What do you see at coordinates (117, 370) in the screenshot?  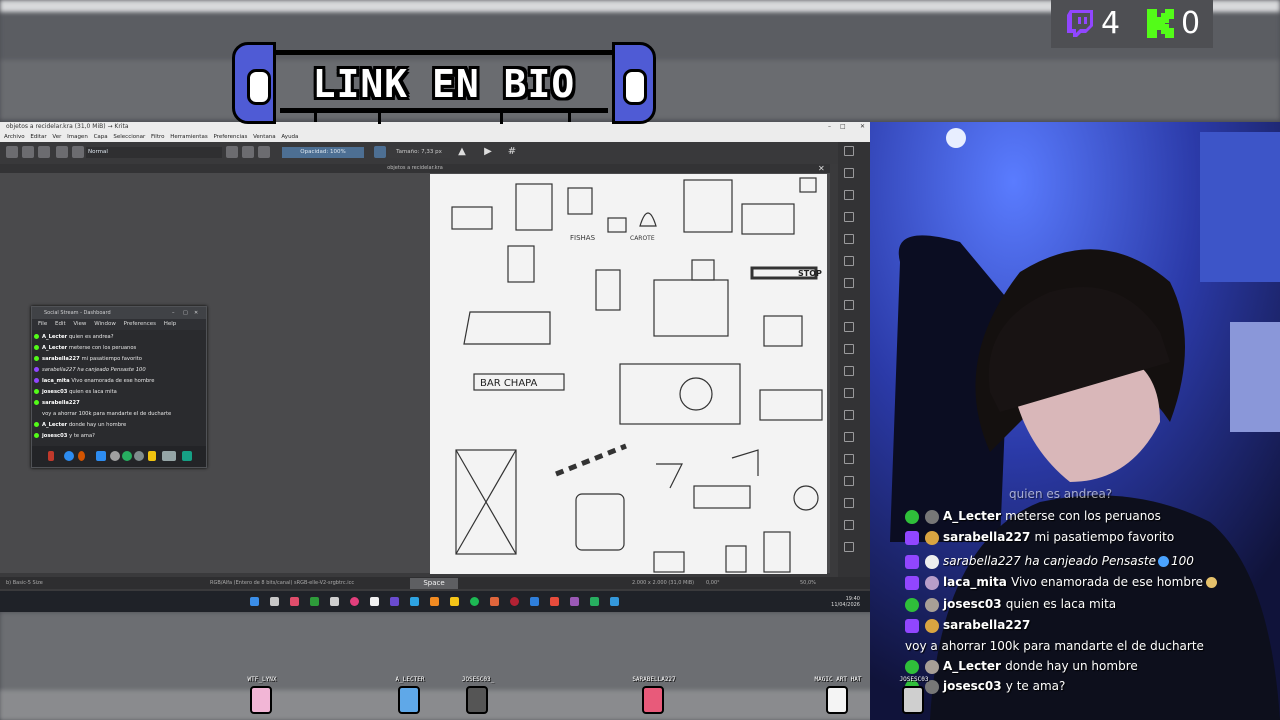 I see `social-message-row: sarabella227 ha canjeado Pensaste 100` at bounding box center [117, 370].